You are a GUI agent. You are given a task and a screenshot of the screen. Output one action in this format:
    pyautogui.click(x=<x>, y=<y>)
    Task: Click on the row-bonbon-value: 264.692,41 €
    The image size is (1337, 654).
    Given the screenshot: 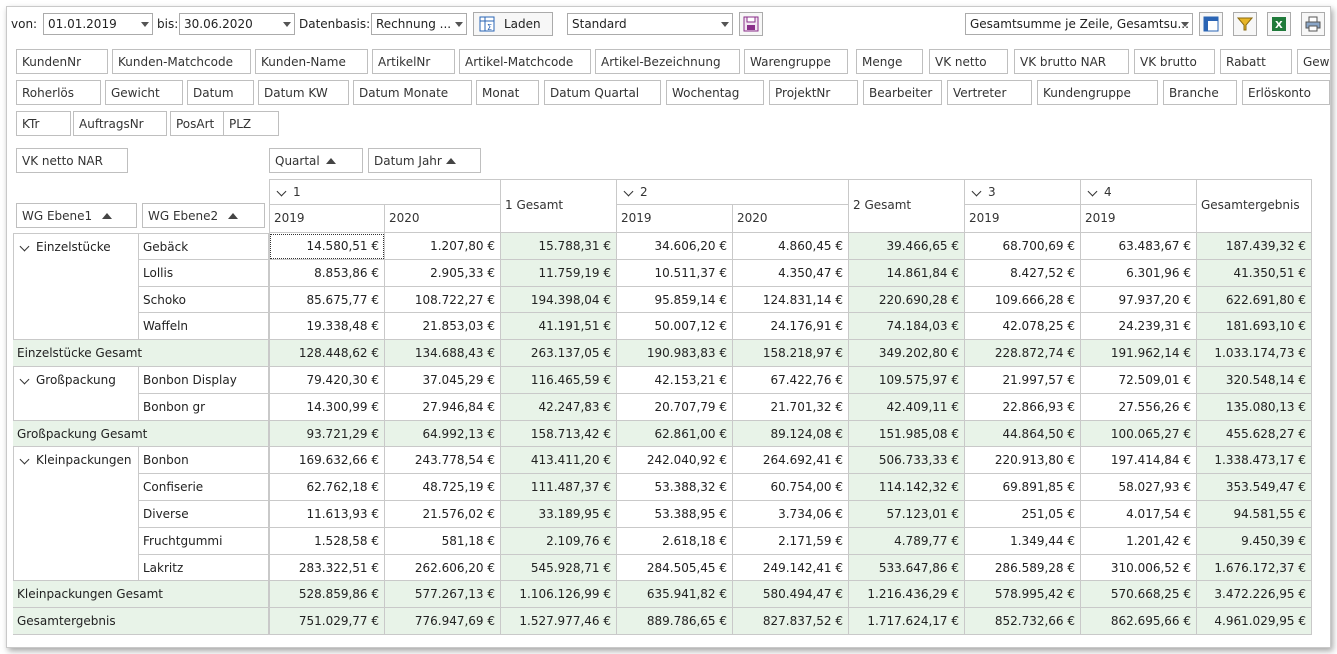 What is the action you would take?
    pyautogui.click(x=791, y=460)
    